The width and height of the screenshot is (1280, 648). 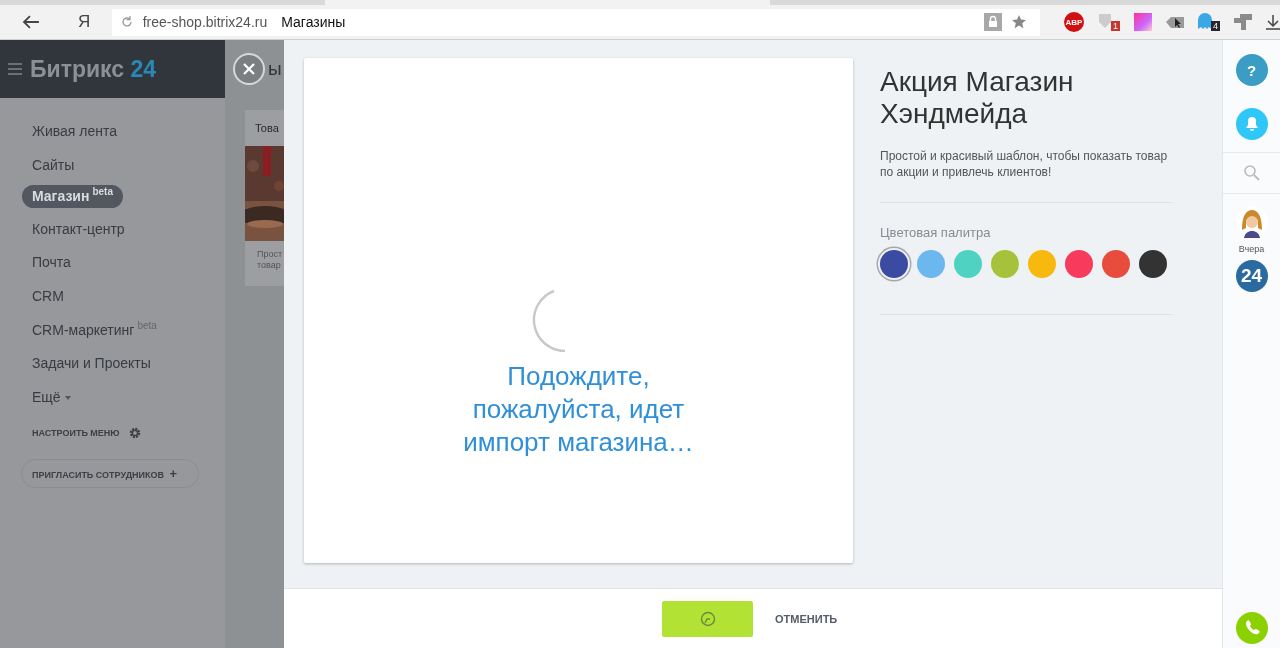 I want to click on lock-icon, so click(x=993, y=22).